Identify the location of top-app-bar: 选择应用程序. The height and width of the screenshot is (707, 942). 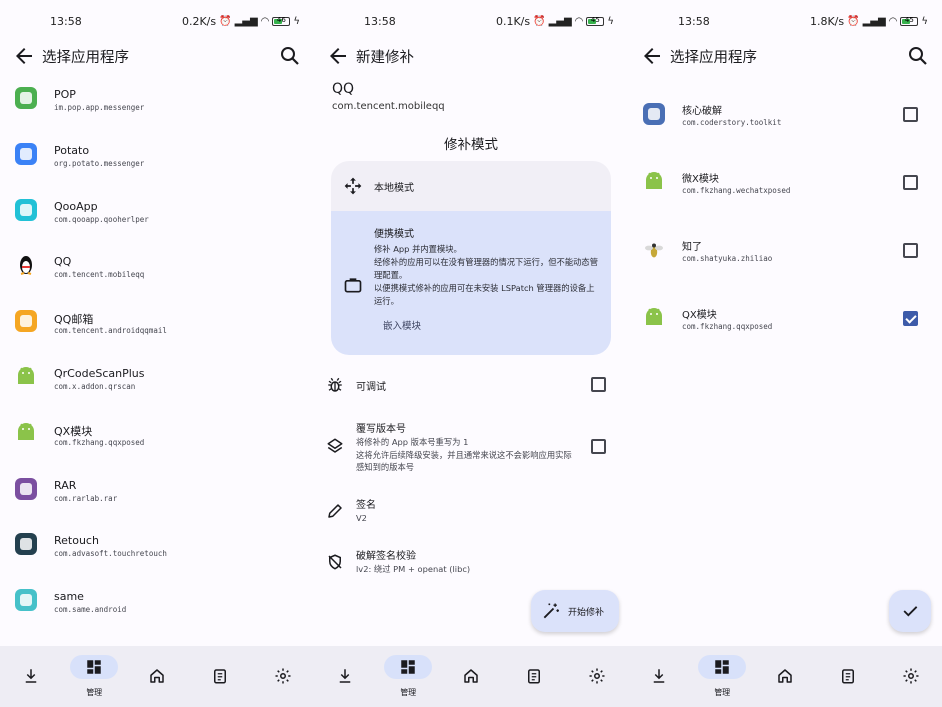
(157, 56).